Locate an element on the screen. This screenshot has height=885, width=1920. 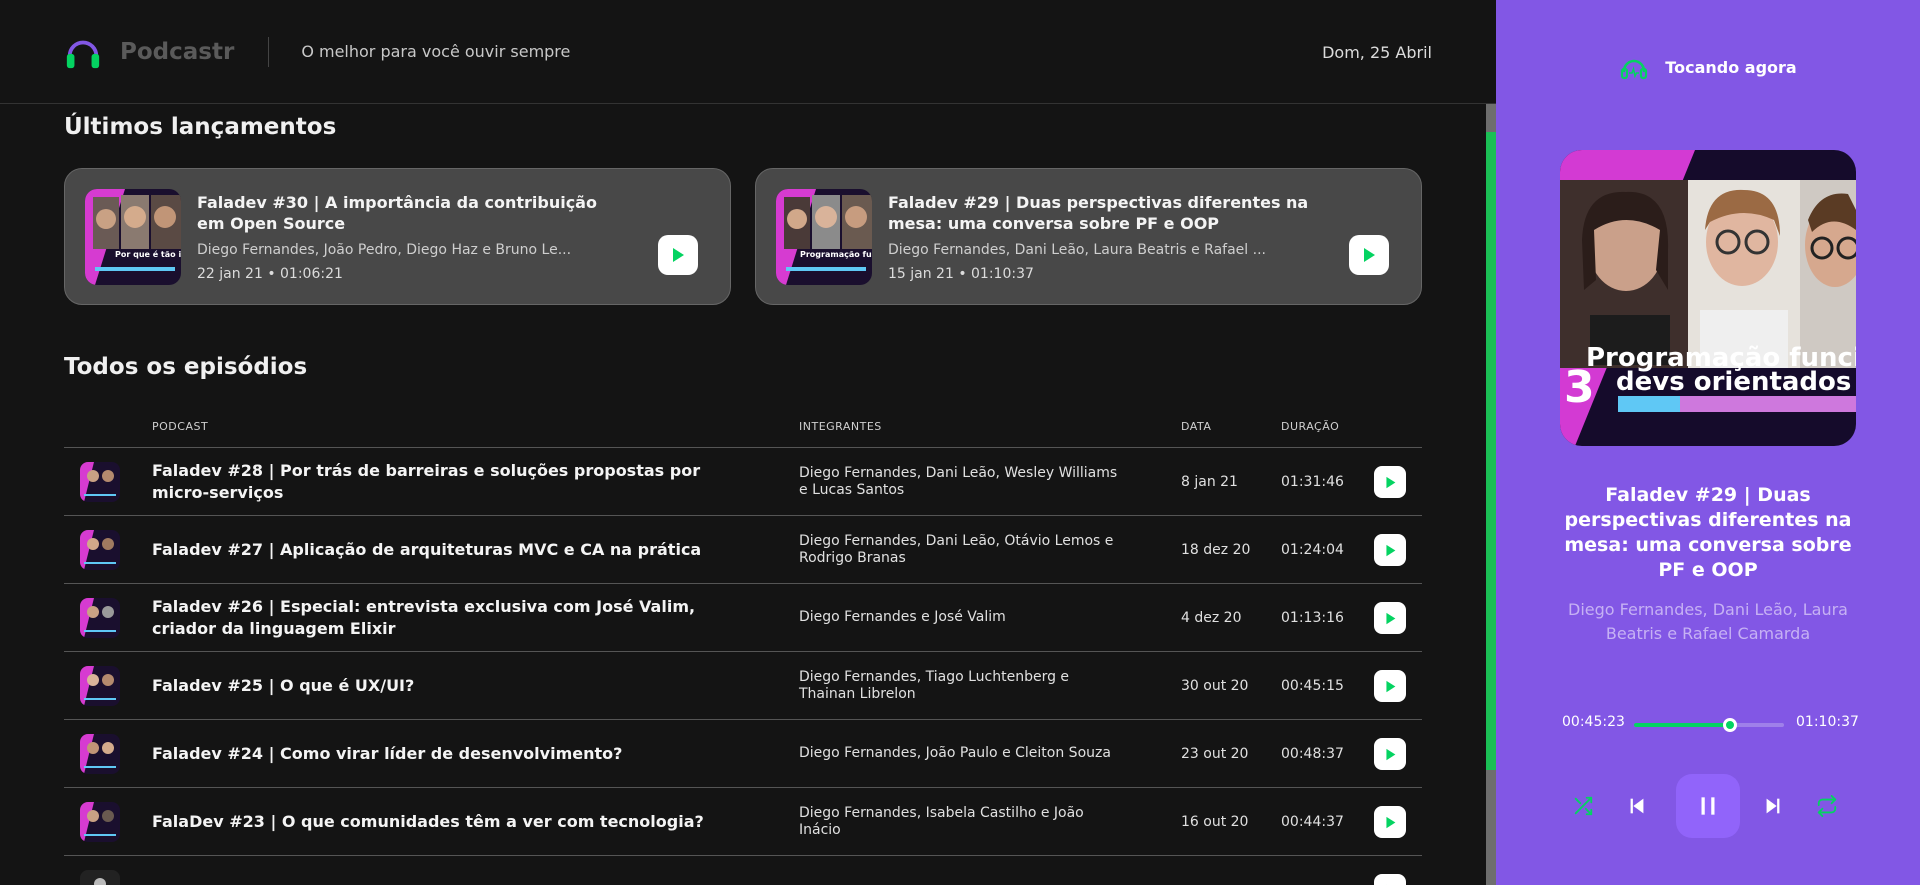
episode-duration: 01:24:04 is located at coordinates (1312, 549).